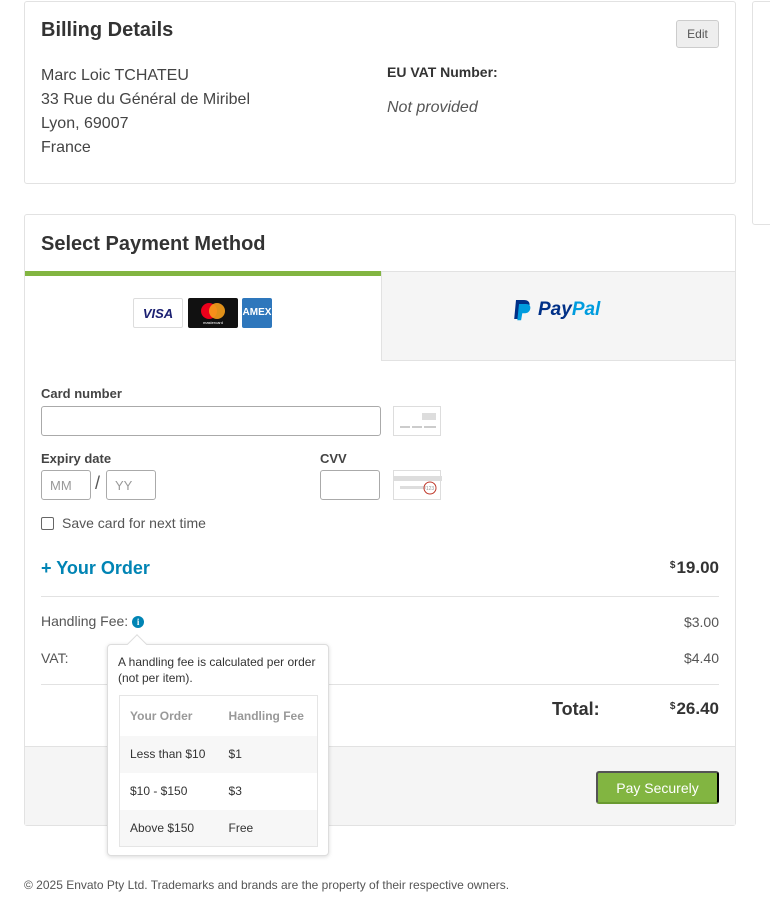 This screenshot has width=770, height=906. What do you see at coordinates (219, 716) in the screenshot?
I see `table-header-row: Your Order Handling Fee` at bounding box center [219, 716].